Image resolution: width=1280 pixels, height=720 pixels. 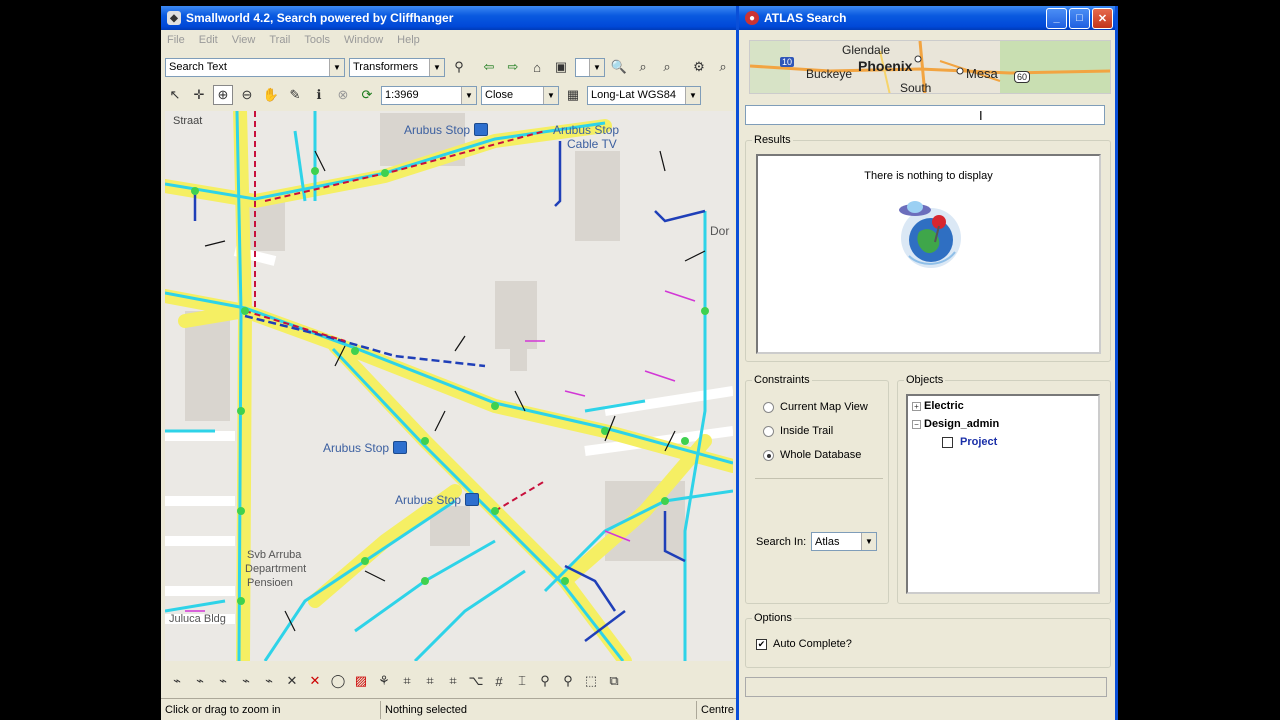 I want to click on minimap-city-4: Mesa, so click(x=982, y=73).